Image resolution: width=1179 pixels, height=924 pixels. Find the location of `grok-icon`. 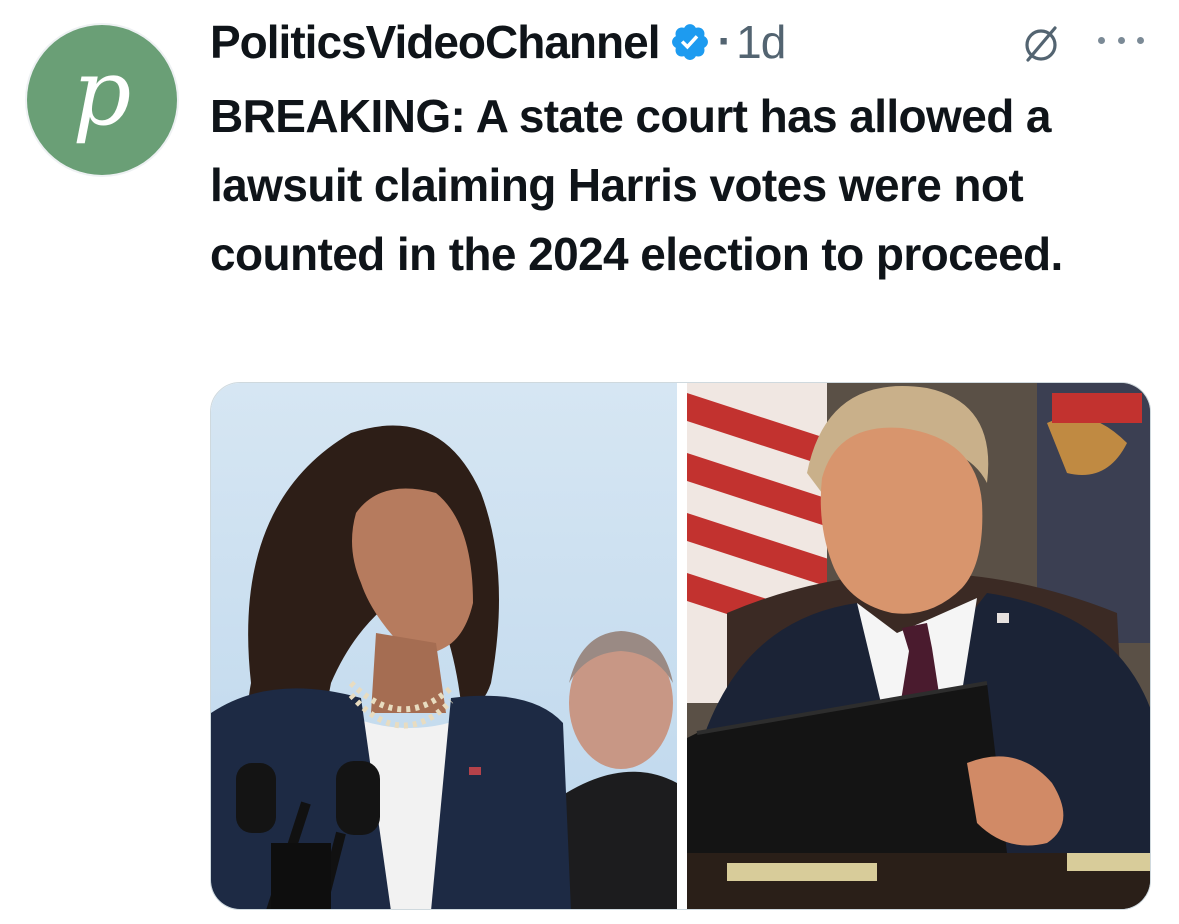

grok-icon is located at coordinates (1041, 44).